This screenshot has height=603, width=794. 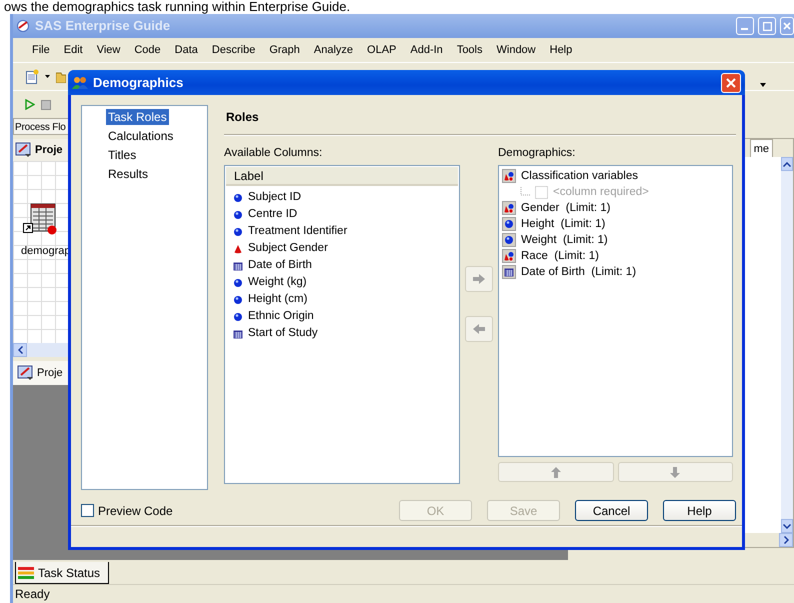 I want to click on role-item: Height (Limit: 1), so click(x=563, y=224).